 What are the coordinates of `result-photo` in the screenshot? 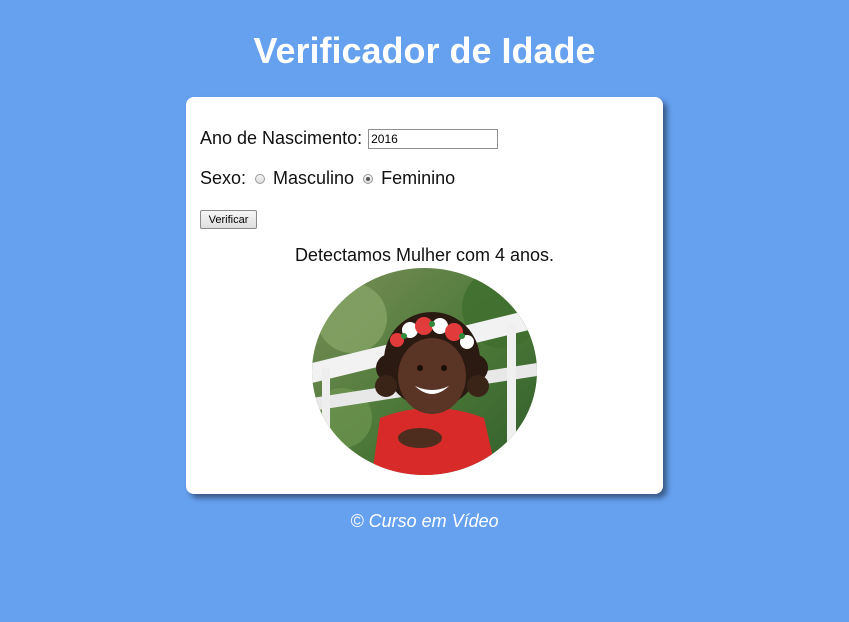 It's located at (424, 371).